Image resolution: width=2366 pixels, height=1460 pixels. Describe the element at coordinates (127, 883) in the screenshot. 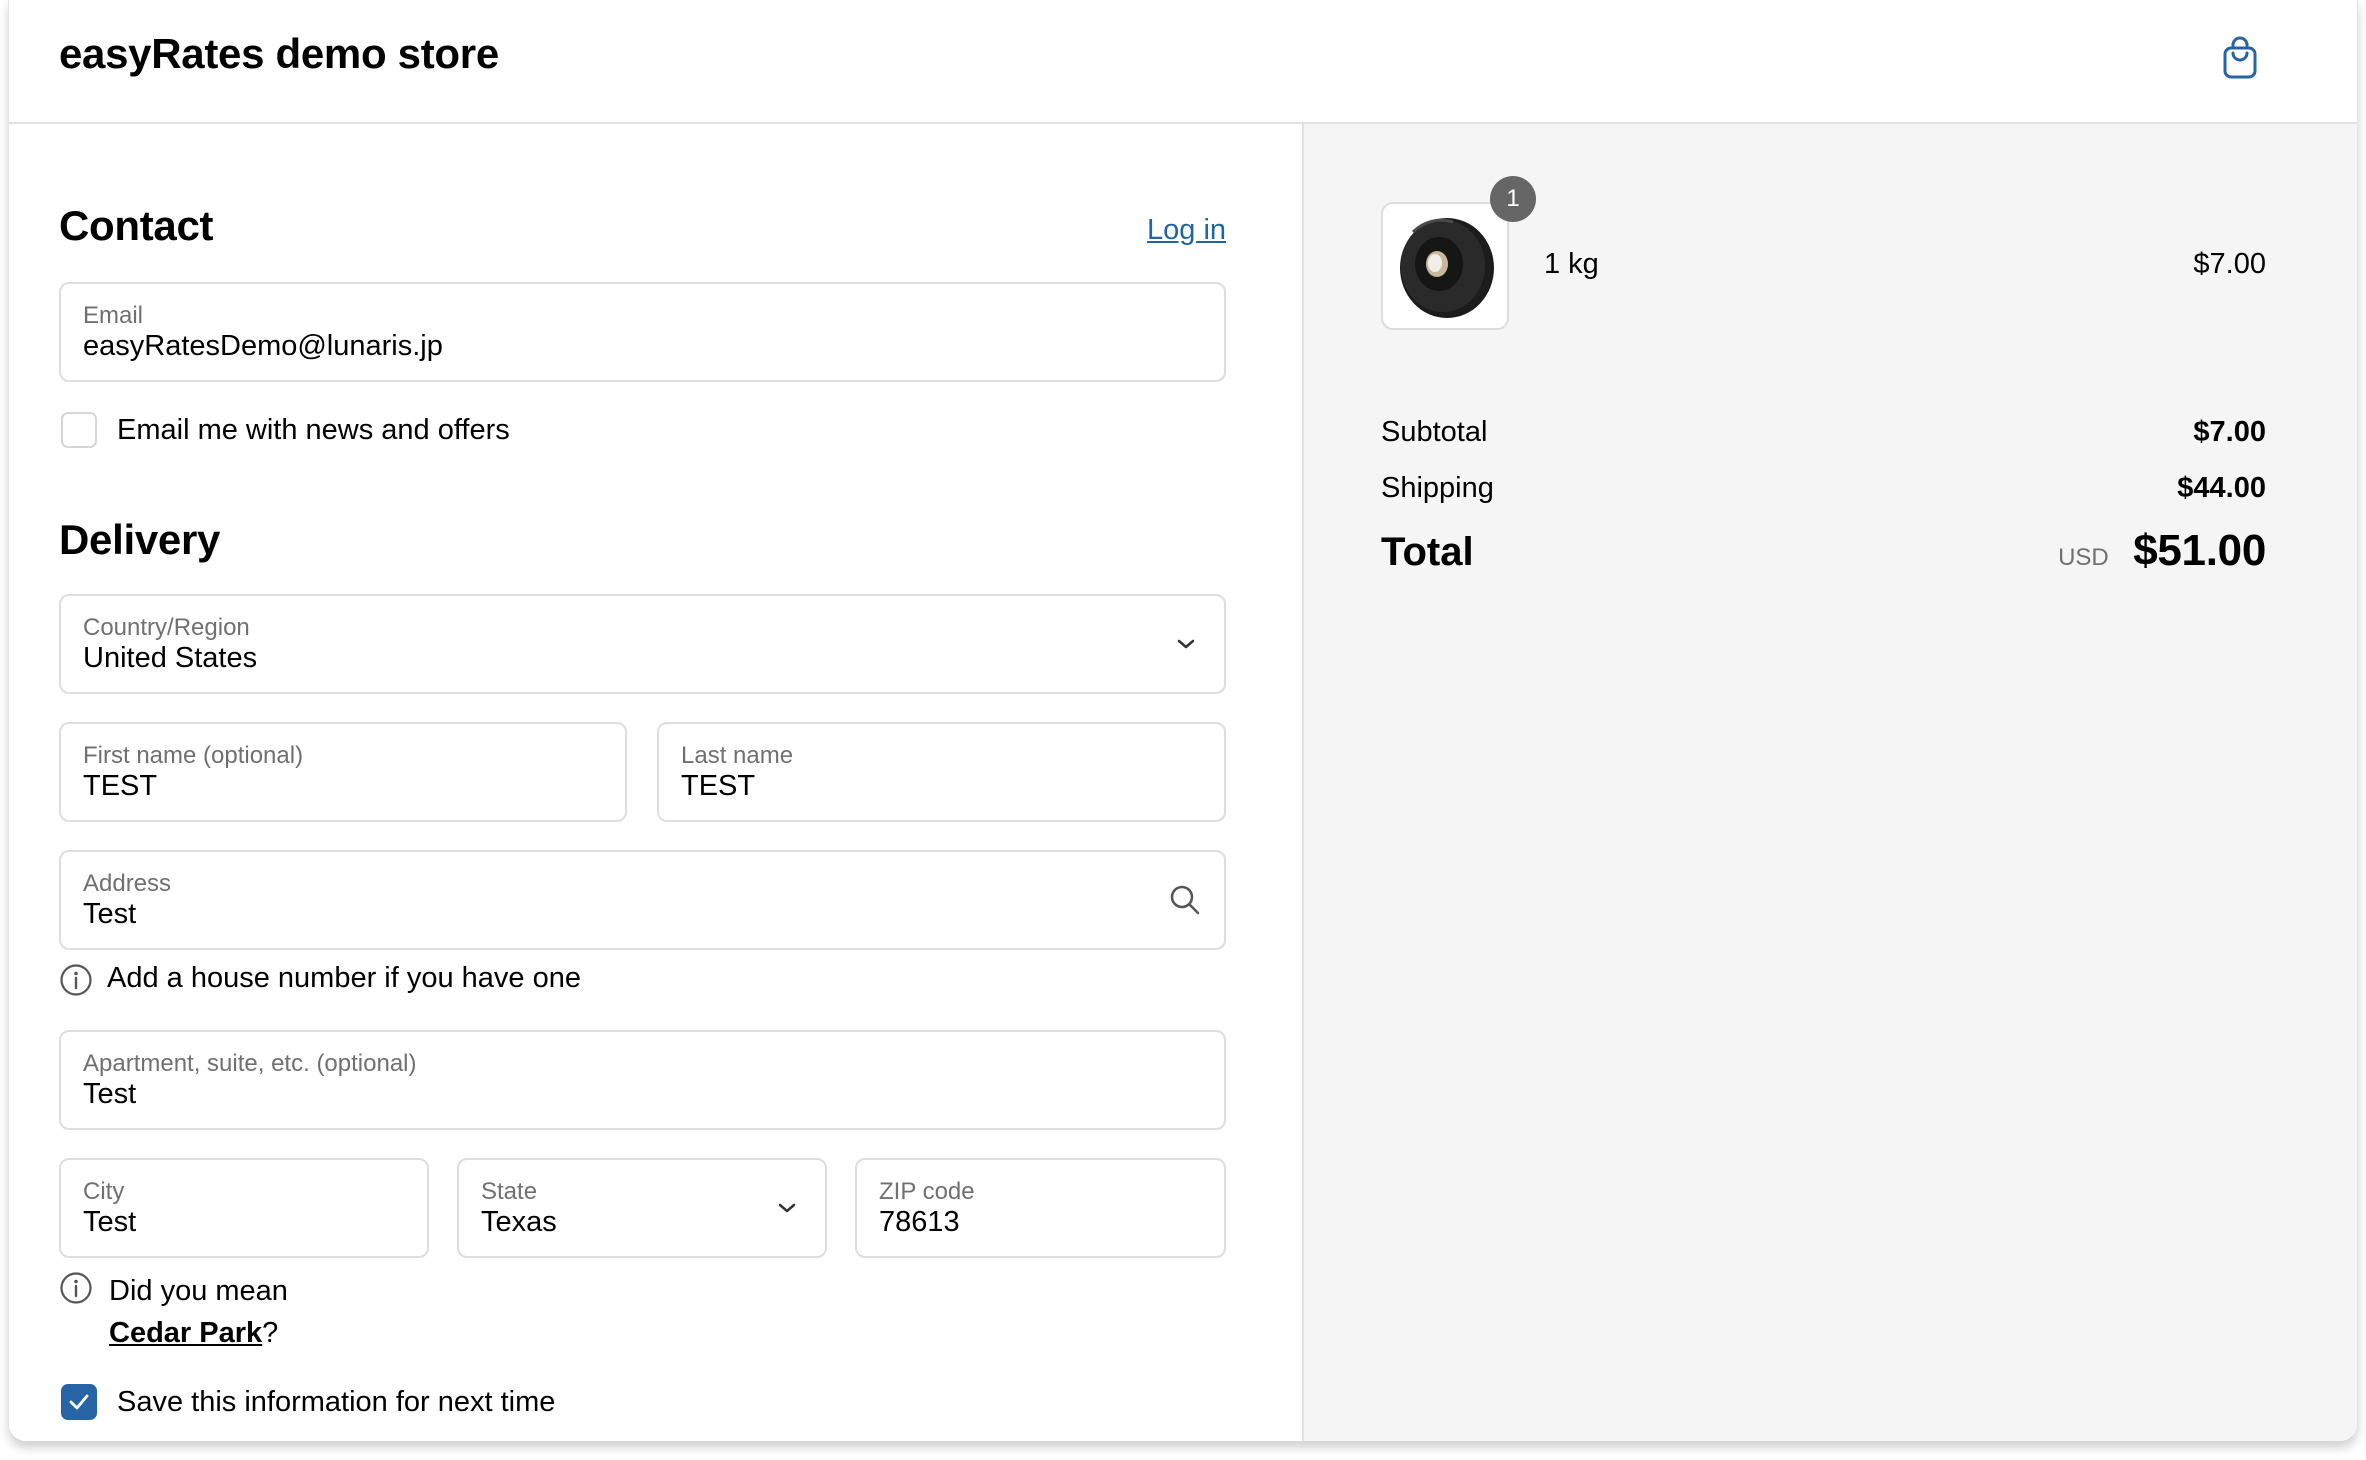

I see `address-label: Address` at that location.